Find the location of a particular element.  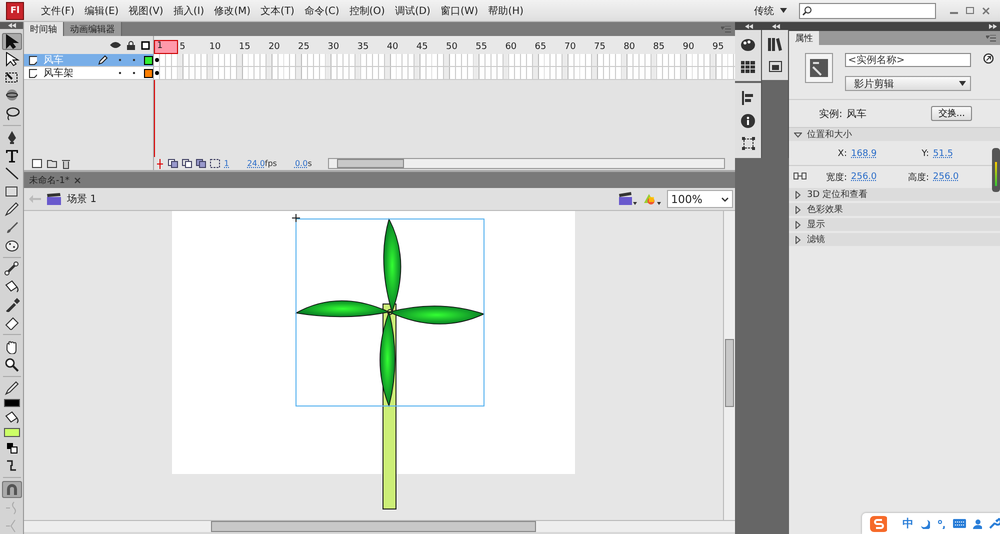

instance-name-field: <实例名称> is located at coordinates (908, 60).